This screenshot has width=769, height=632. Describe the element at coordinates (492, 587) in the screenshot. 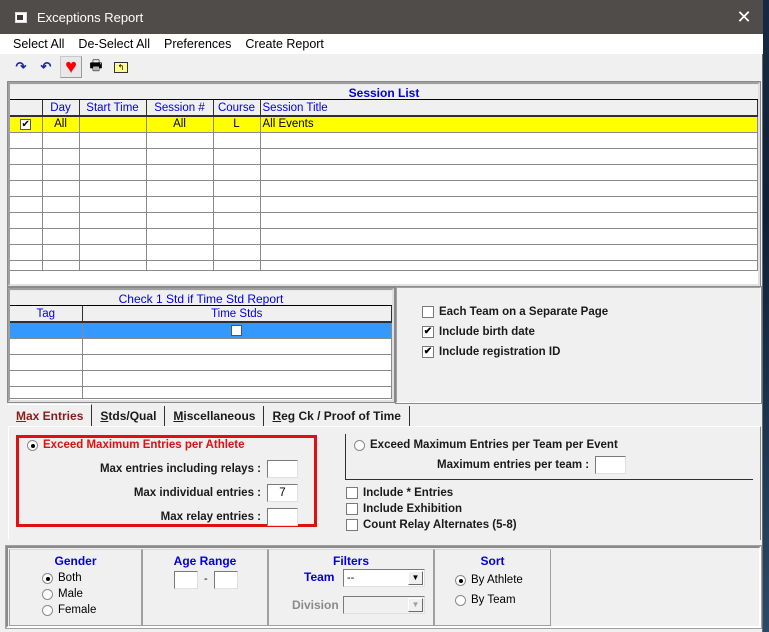

I see `sort-group: Sort By Athlete By Team` at that location.